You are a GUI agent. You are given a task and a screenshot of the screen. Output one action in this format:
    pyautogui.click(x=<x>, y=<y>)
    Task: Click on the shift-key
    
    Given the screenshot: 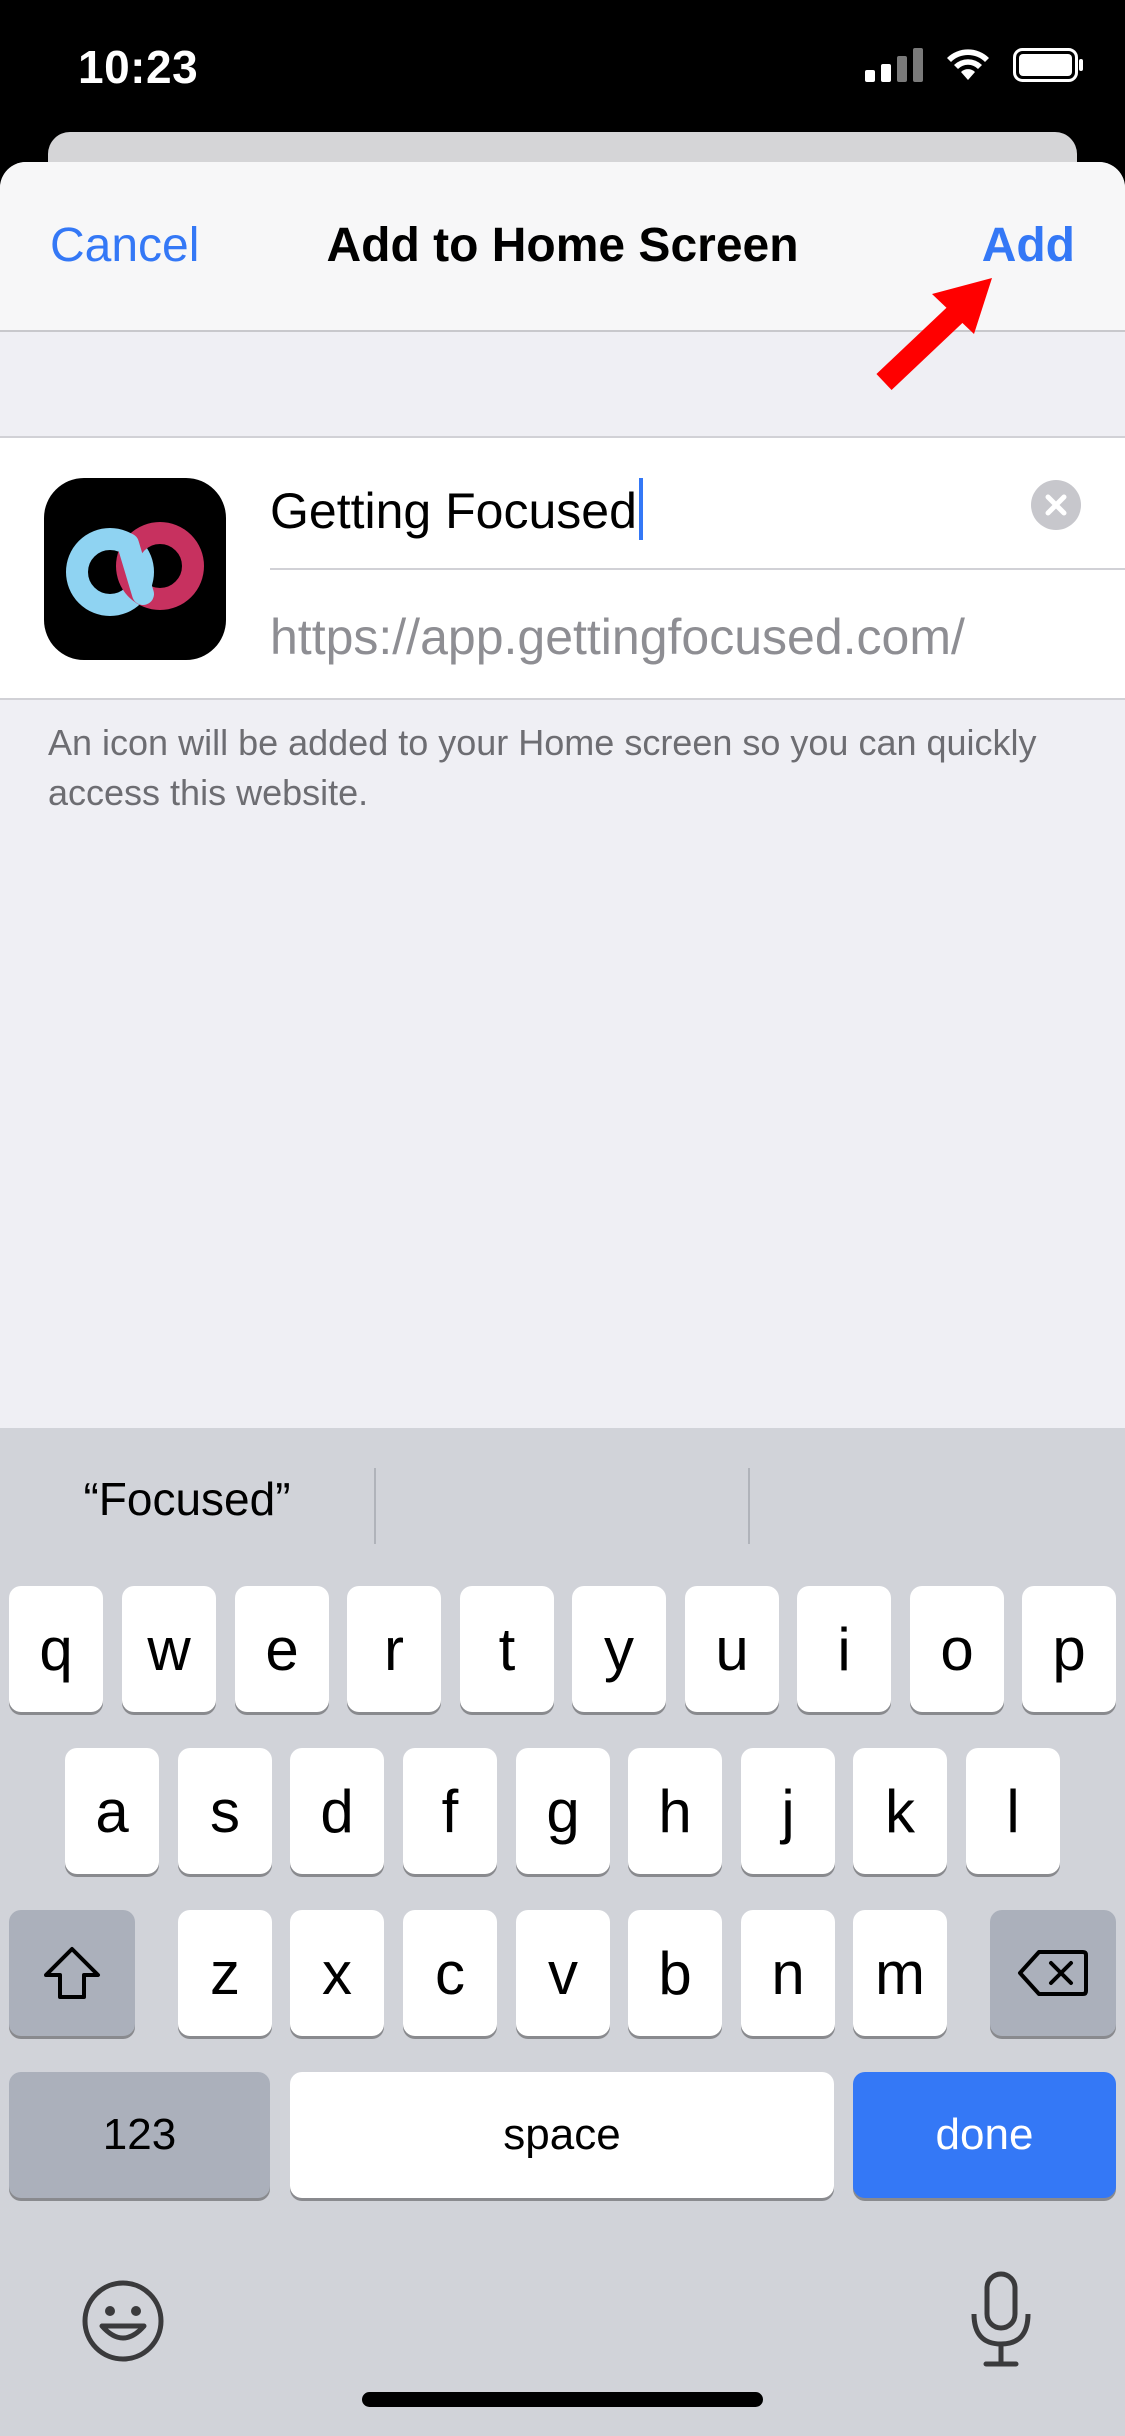 What is the action you would take?
    pyautogui.click(x=72, y=1973)
    